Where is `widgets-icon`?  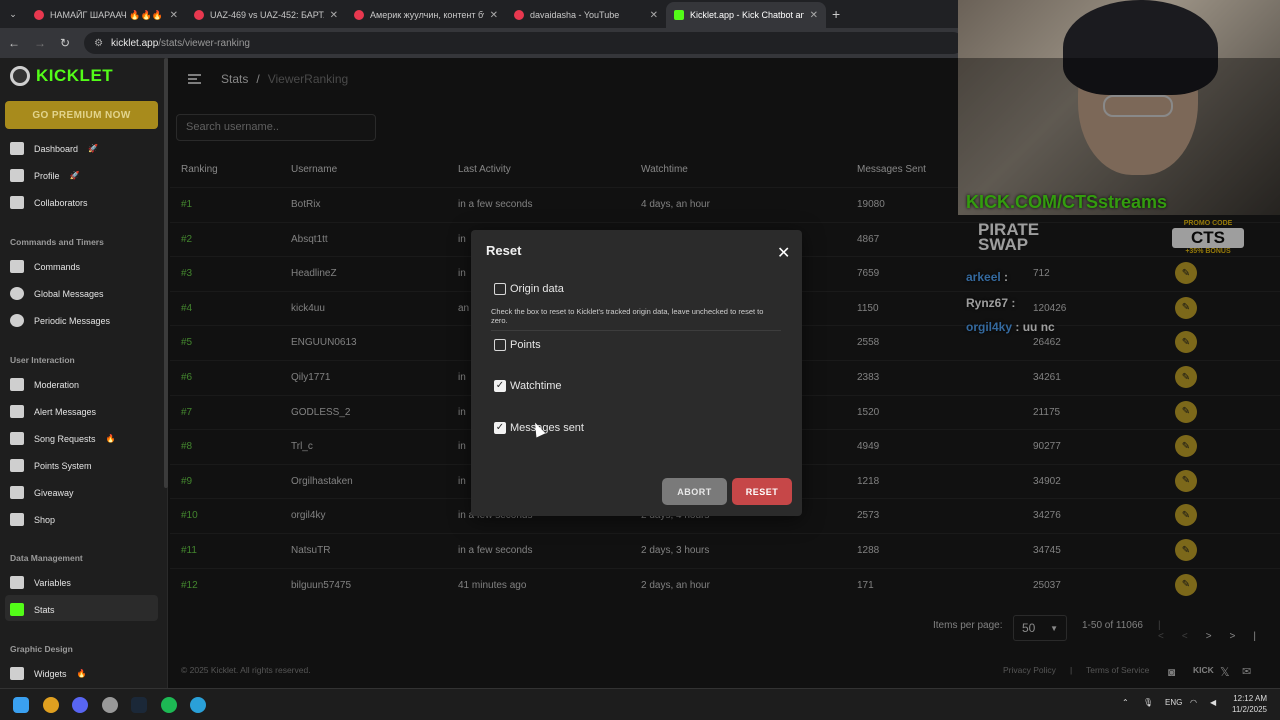
widgets-icon is located at coordinates (17, 673).